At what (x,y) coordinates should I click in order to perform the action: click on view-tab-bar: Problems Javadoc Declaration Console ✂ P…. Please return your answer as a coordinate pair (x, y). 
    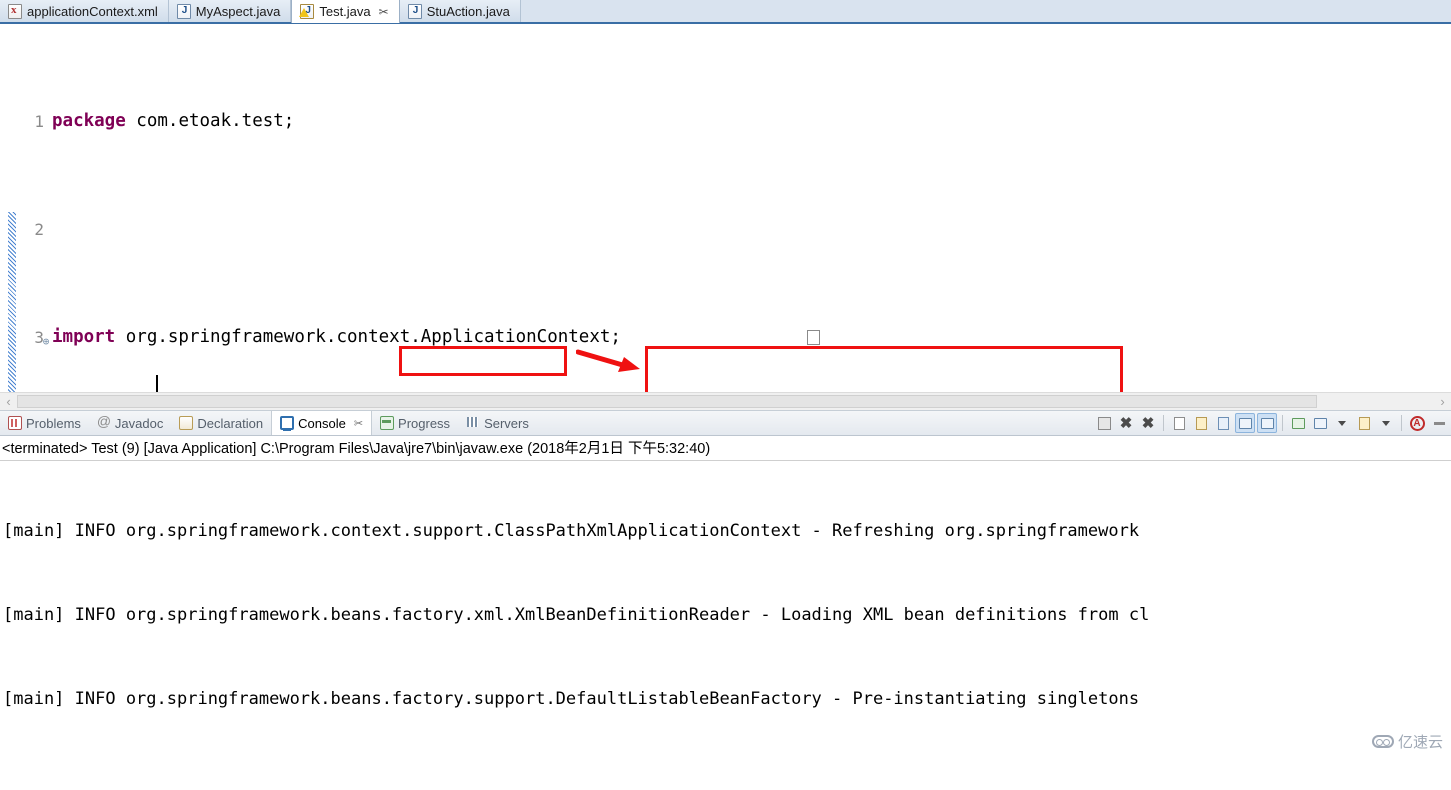
    Looking at the image, I should click on (725, 423).